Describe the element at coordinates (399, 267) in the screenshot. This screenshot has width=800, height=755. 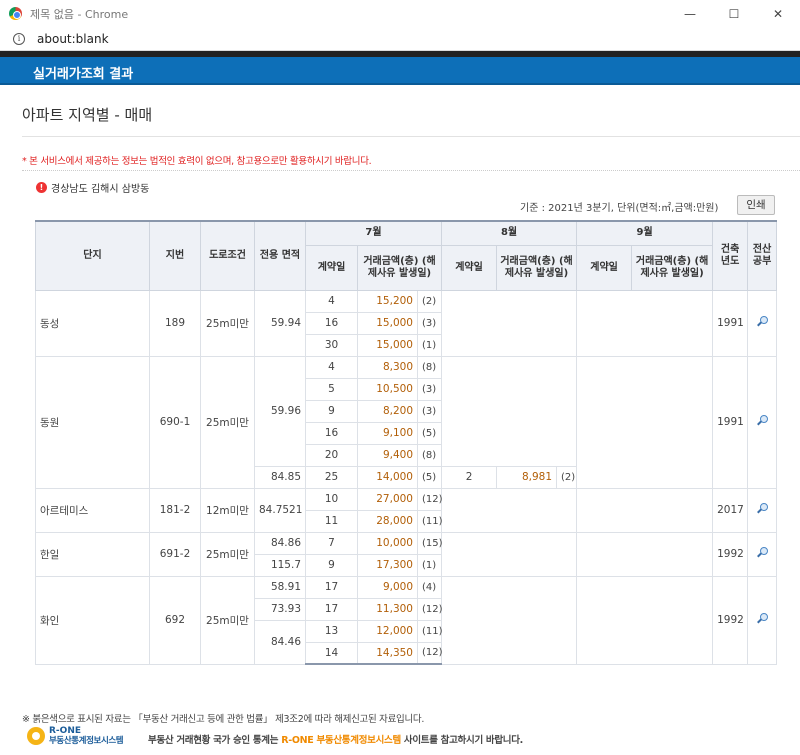
I see `col-jul-amount: 거래금액(층) (해제사유 발생일)` at that location.